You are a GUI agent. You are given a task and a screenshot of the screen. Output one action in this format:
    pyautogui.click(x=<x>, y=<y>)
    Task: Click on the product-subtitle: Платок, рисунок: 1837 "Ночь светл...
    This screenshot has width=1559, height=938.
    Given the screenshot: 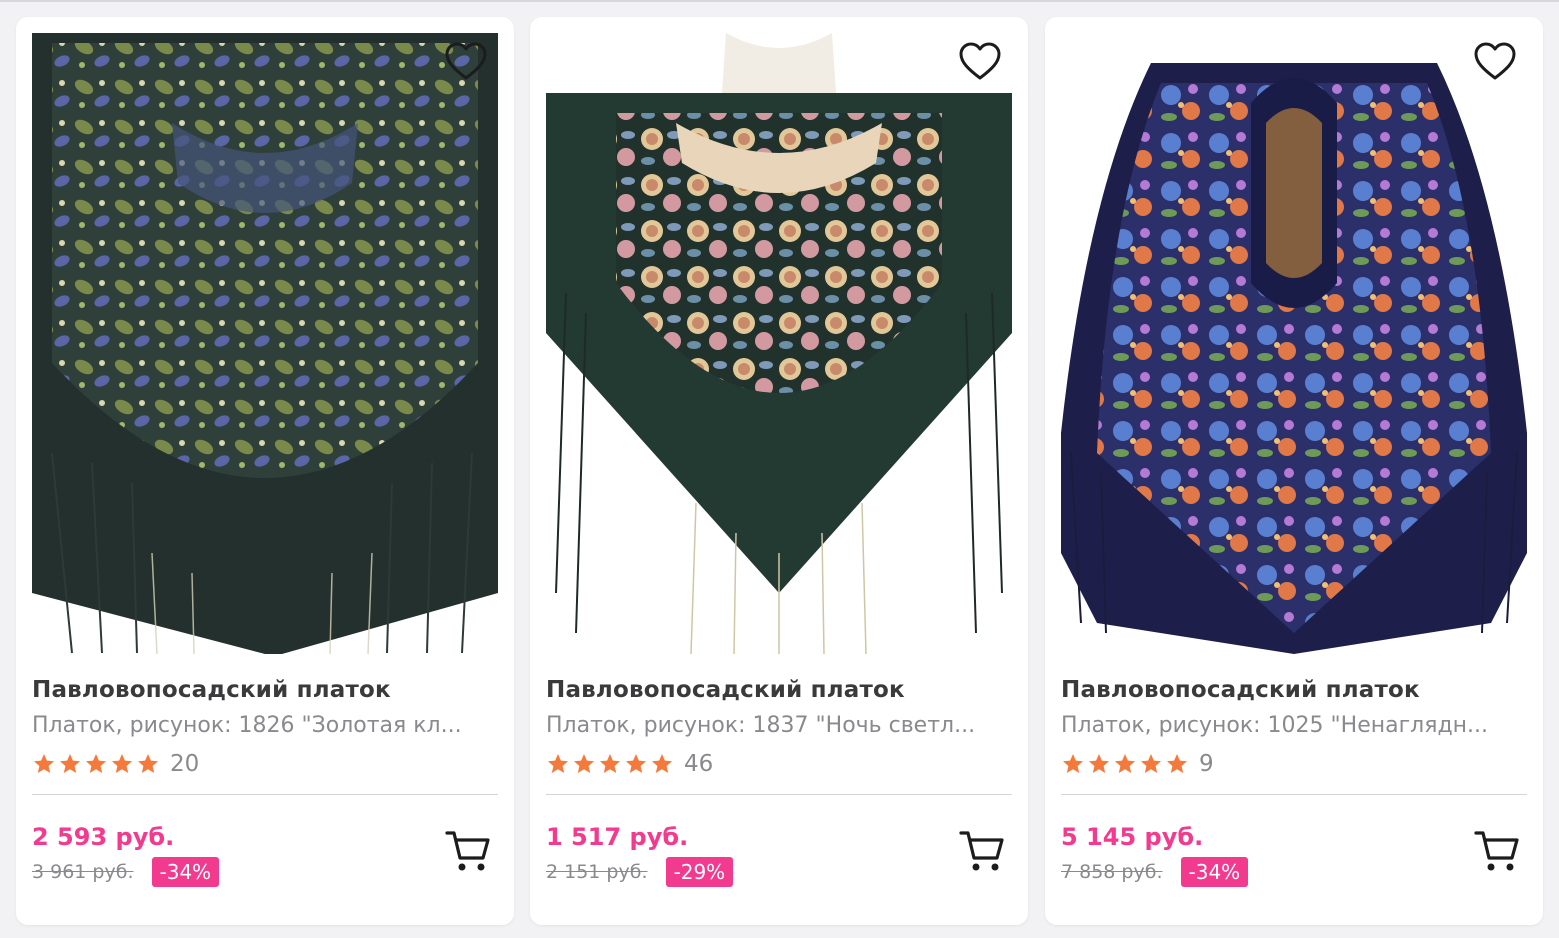 What is the action you would take?
    pyautogui.click(x=779, y=725)
    